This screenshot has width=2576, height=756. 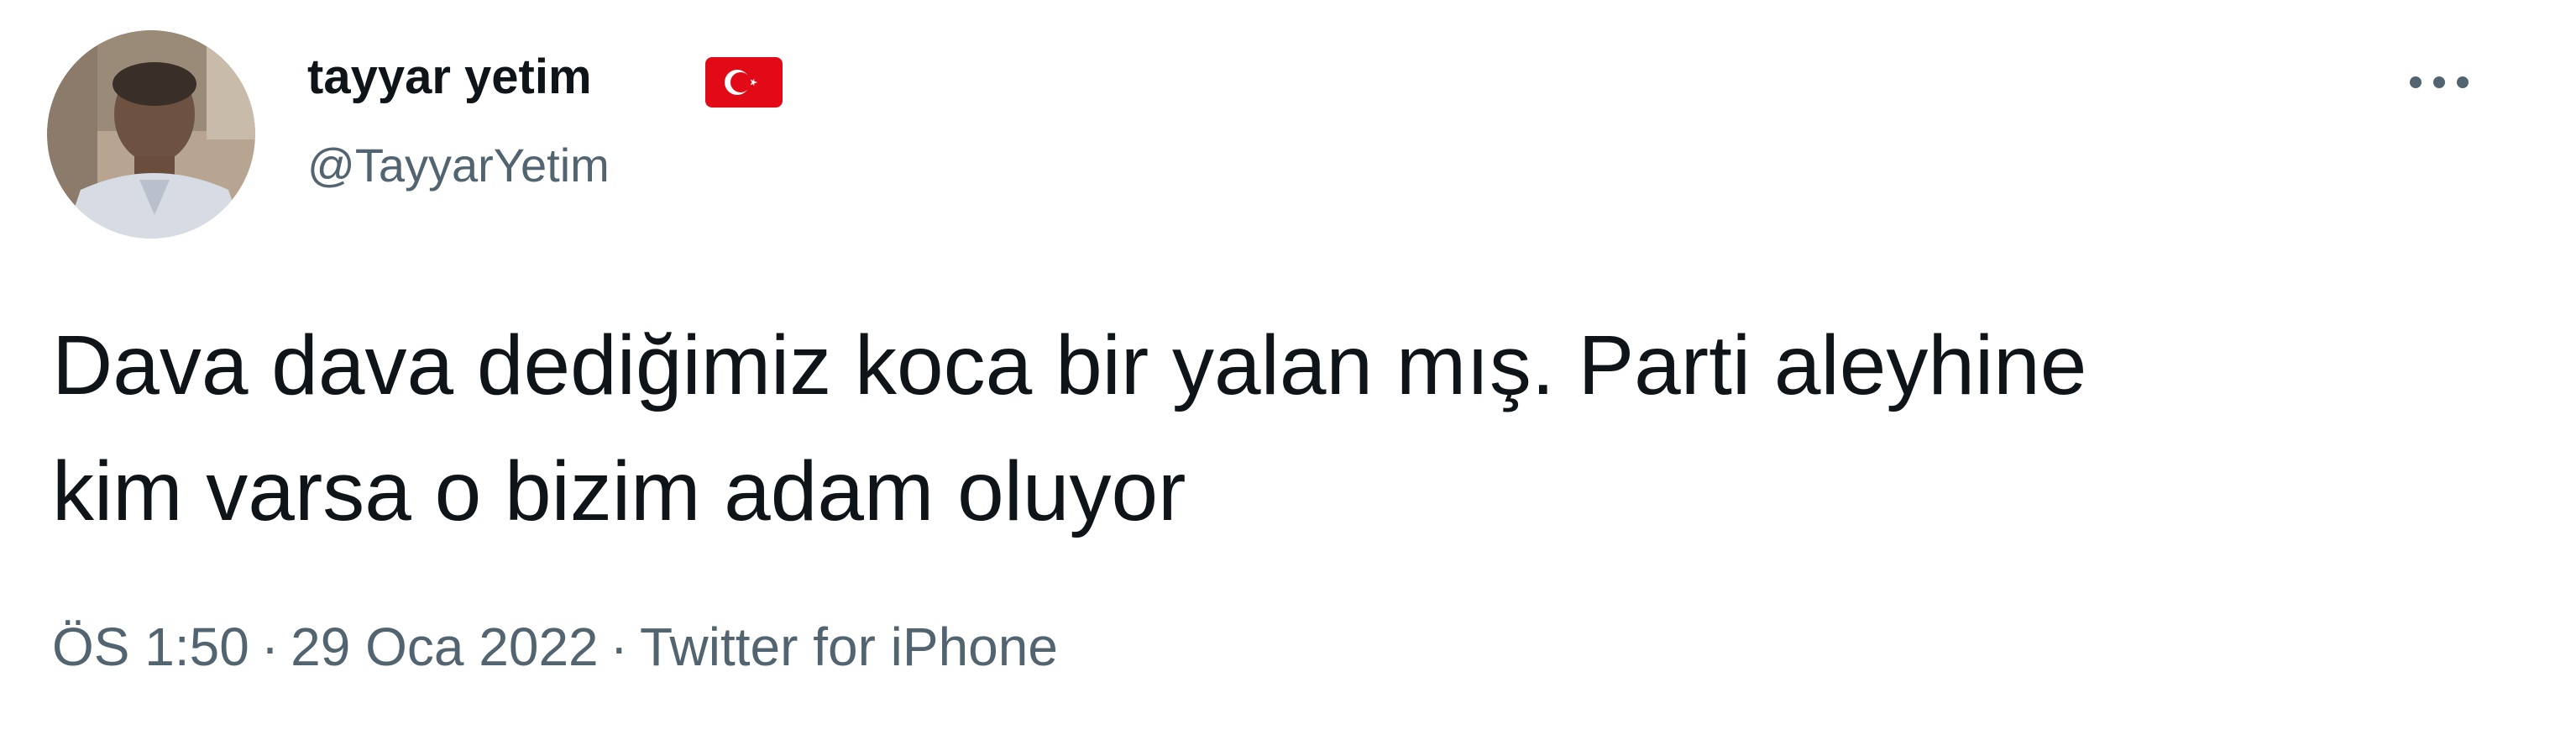 What do you see at coordinates (445, 647) in the screenshot?
I see `tweet-date: 29 Oca 2022` at bounding box center [445, 647].